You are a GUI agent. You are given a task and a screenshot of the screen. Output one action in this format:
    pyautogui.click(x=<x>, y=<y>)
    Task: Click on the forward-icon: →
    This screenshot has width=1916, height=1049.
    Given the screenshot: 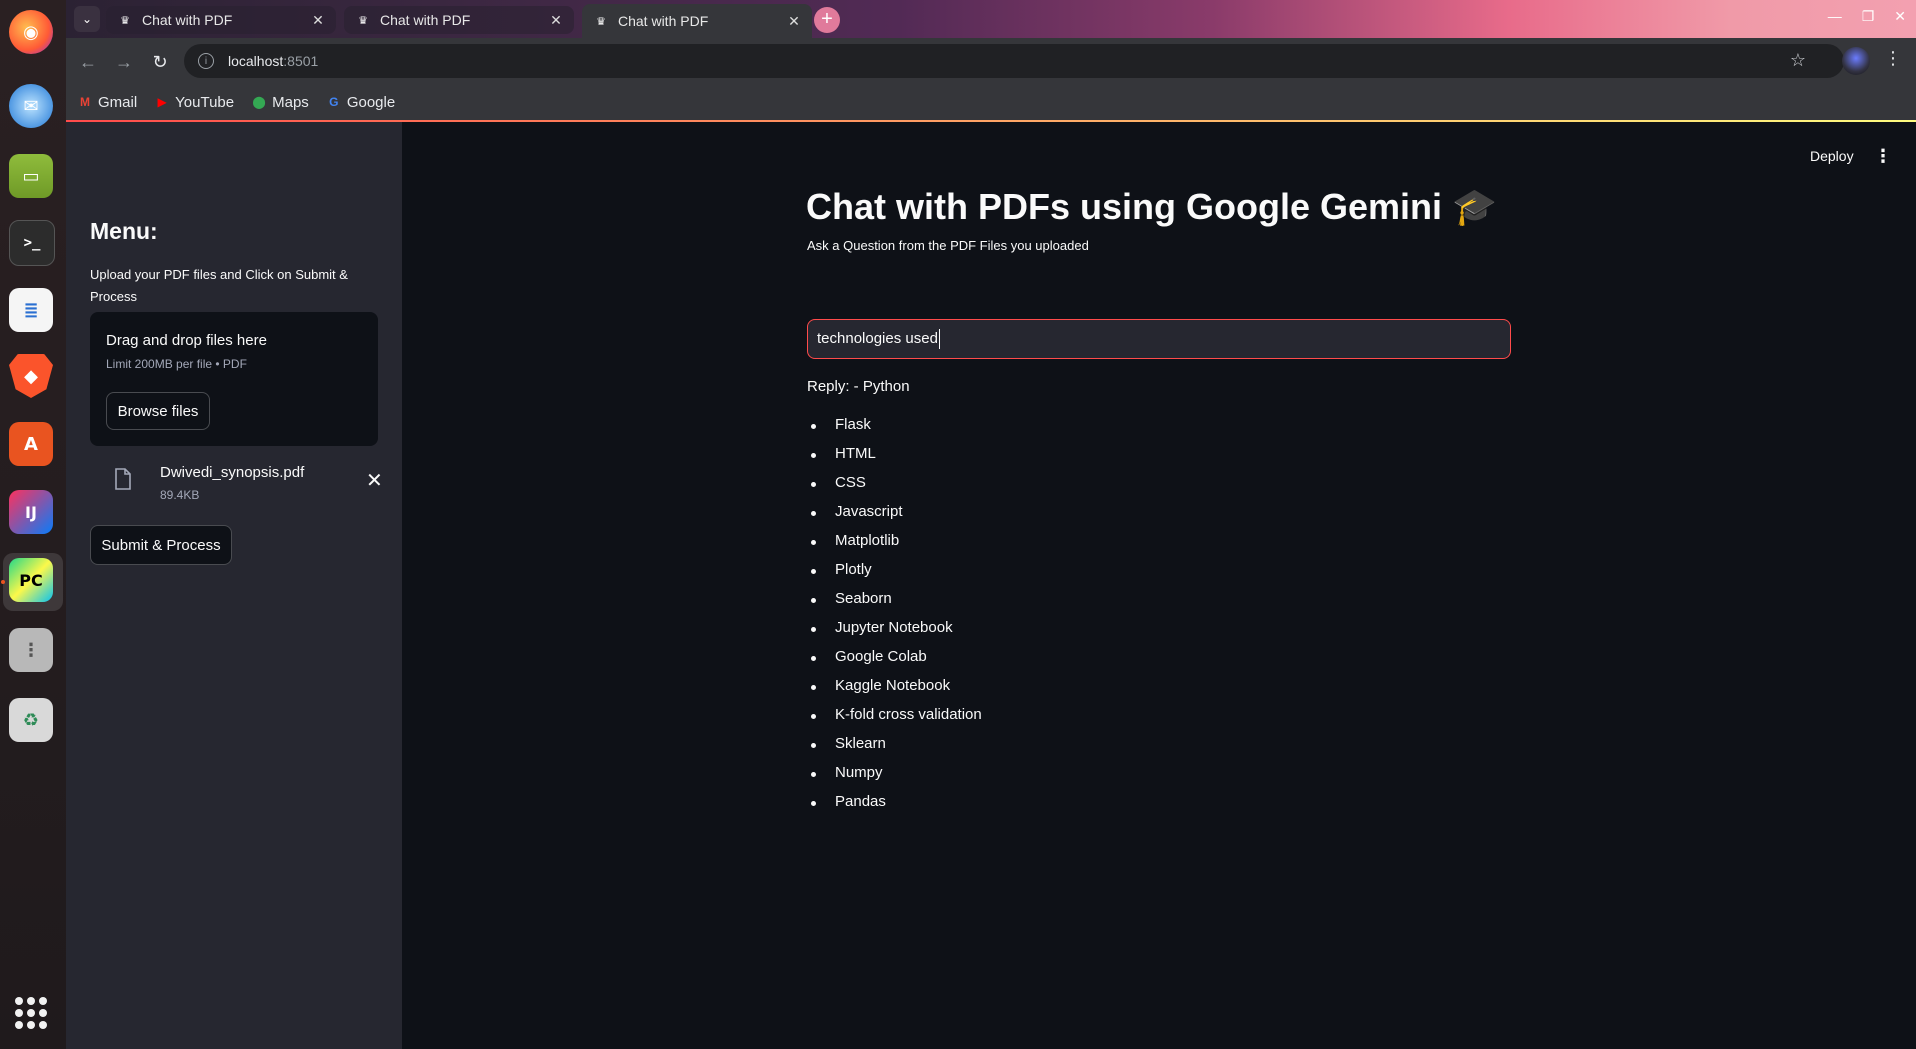 What is the action you would take?
    pyautogui.click(x=124, y=62)
    